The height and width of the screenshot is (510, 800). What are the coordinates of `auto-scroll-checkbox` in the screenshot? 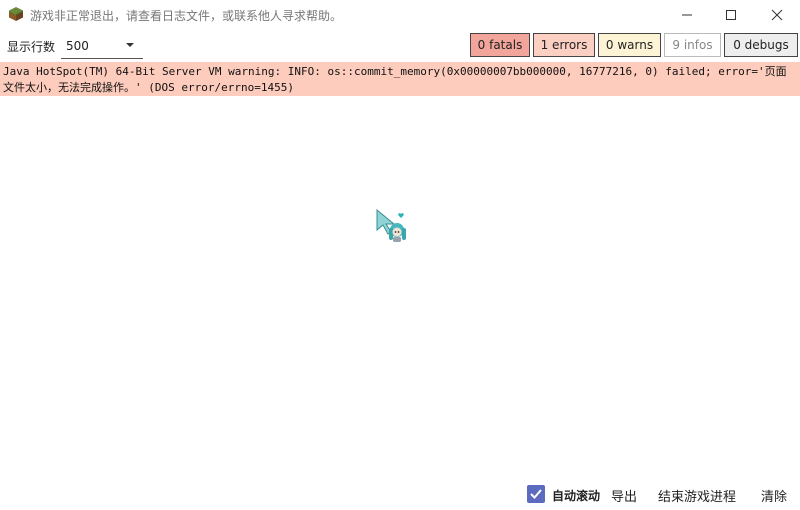 It's located at (536, 494).